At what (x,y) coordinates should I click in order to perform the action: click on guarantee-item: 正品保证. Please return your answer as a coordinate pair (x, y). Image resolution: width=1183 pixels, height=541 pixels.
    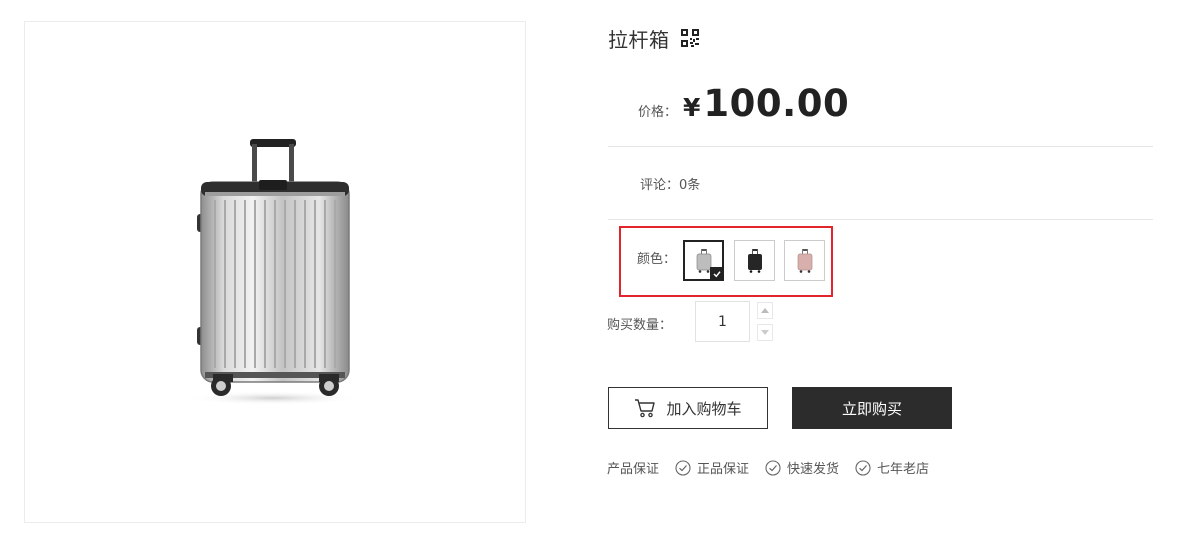
    Looking at the image, I should click on (712, 467).